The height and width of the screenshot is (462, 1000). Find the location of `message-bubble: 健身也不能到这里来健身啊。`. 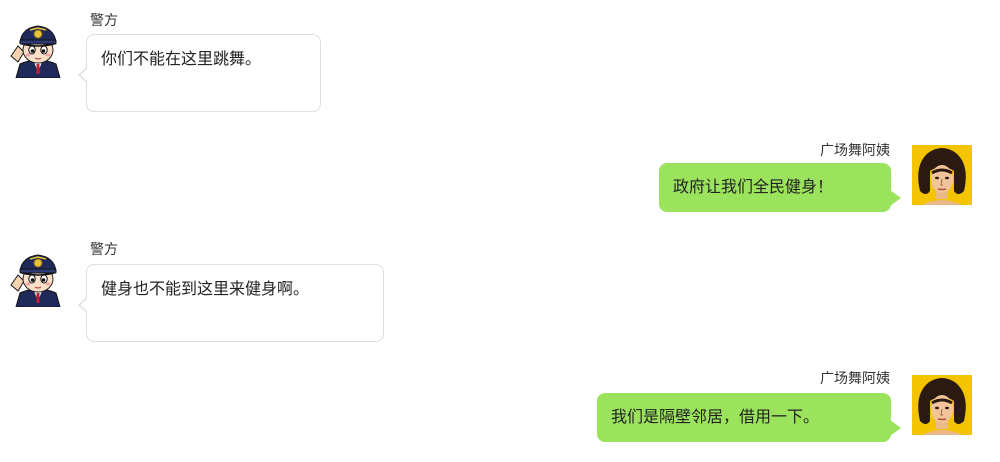

message-bubble: 健身也不能到这里来健身啊。 is located at coordinates (231, 303).